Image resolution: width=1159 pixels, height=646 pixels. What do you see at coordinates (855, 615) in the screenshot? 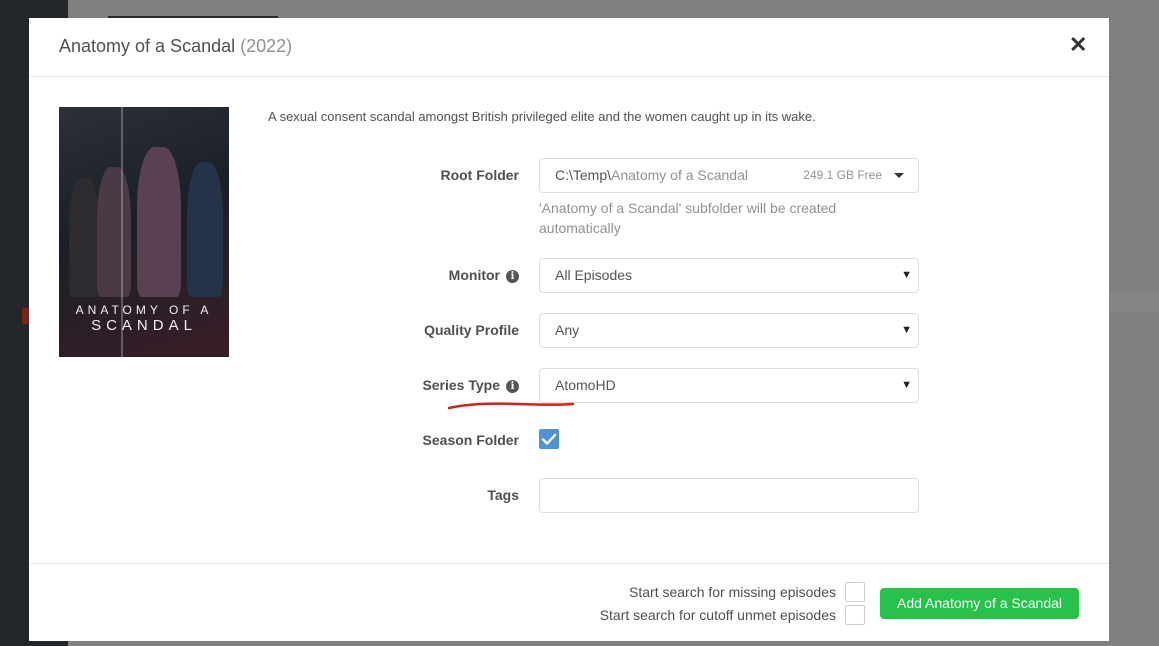
I see `search-cutoff-checkbox` at bounding box center [855, 615].